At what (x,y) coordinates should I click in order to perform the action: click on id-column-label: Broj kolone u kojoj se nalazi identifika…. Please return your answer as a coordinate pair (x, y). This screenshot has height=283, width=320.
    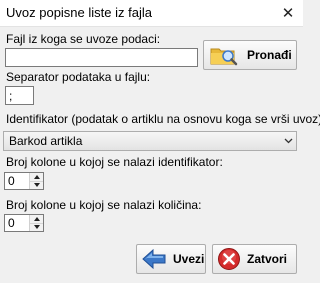
    Looking at the image, I should click on (114, 162).